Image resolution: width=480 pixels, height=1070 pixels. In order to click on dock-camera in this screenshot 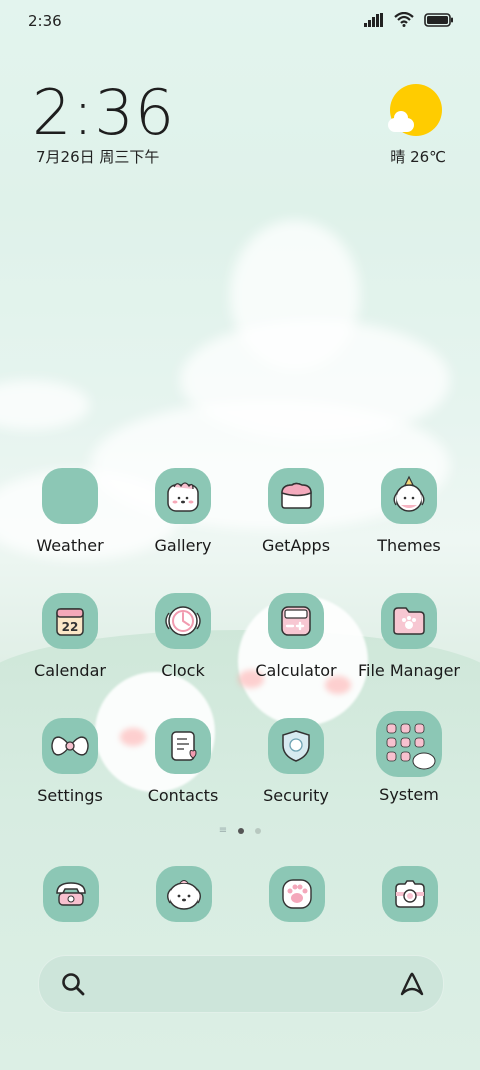, I will do `click(410, 894)`.